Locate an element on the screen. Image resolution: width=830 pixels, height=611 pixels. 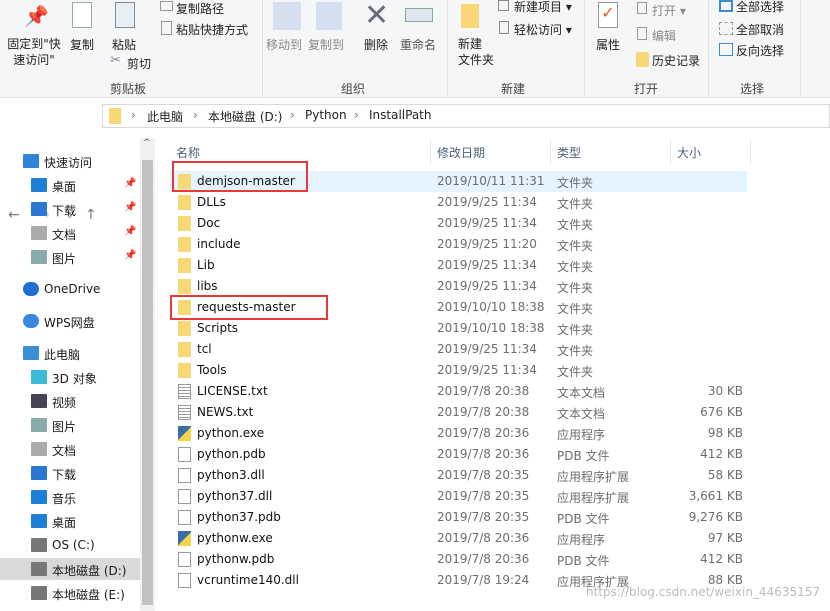
file-row: tcl 2019/9/25 11:34 文件夹 is located at coordinates (458, 349).